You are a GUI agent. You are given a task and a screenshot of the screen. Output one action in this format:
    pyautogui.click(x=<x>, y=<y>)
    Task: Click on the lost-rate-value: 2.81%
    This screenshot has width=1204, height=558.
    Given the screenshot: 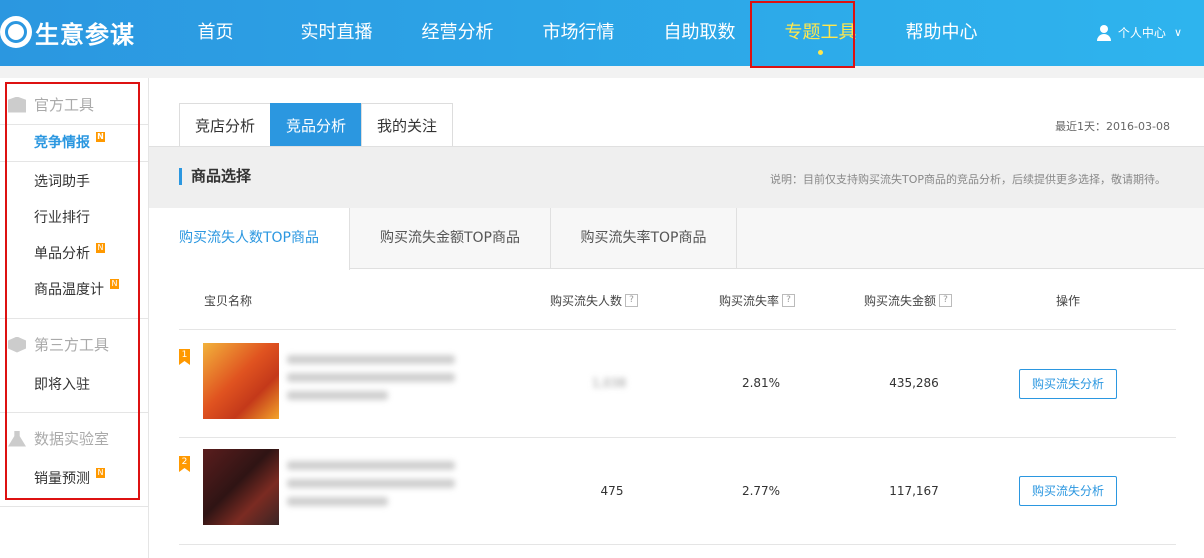 What is the action you would take?
    pyautogui.click(x=761, y=383)
    